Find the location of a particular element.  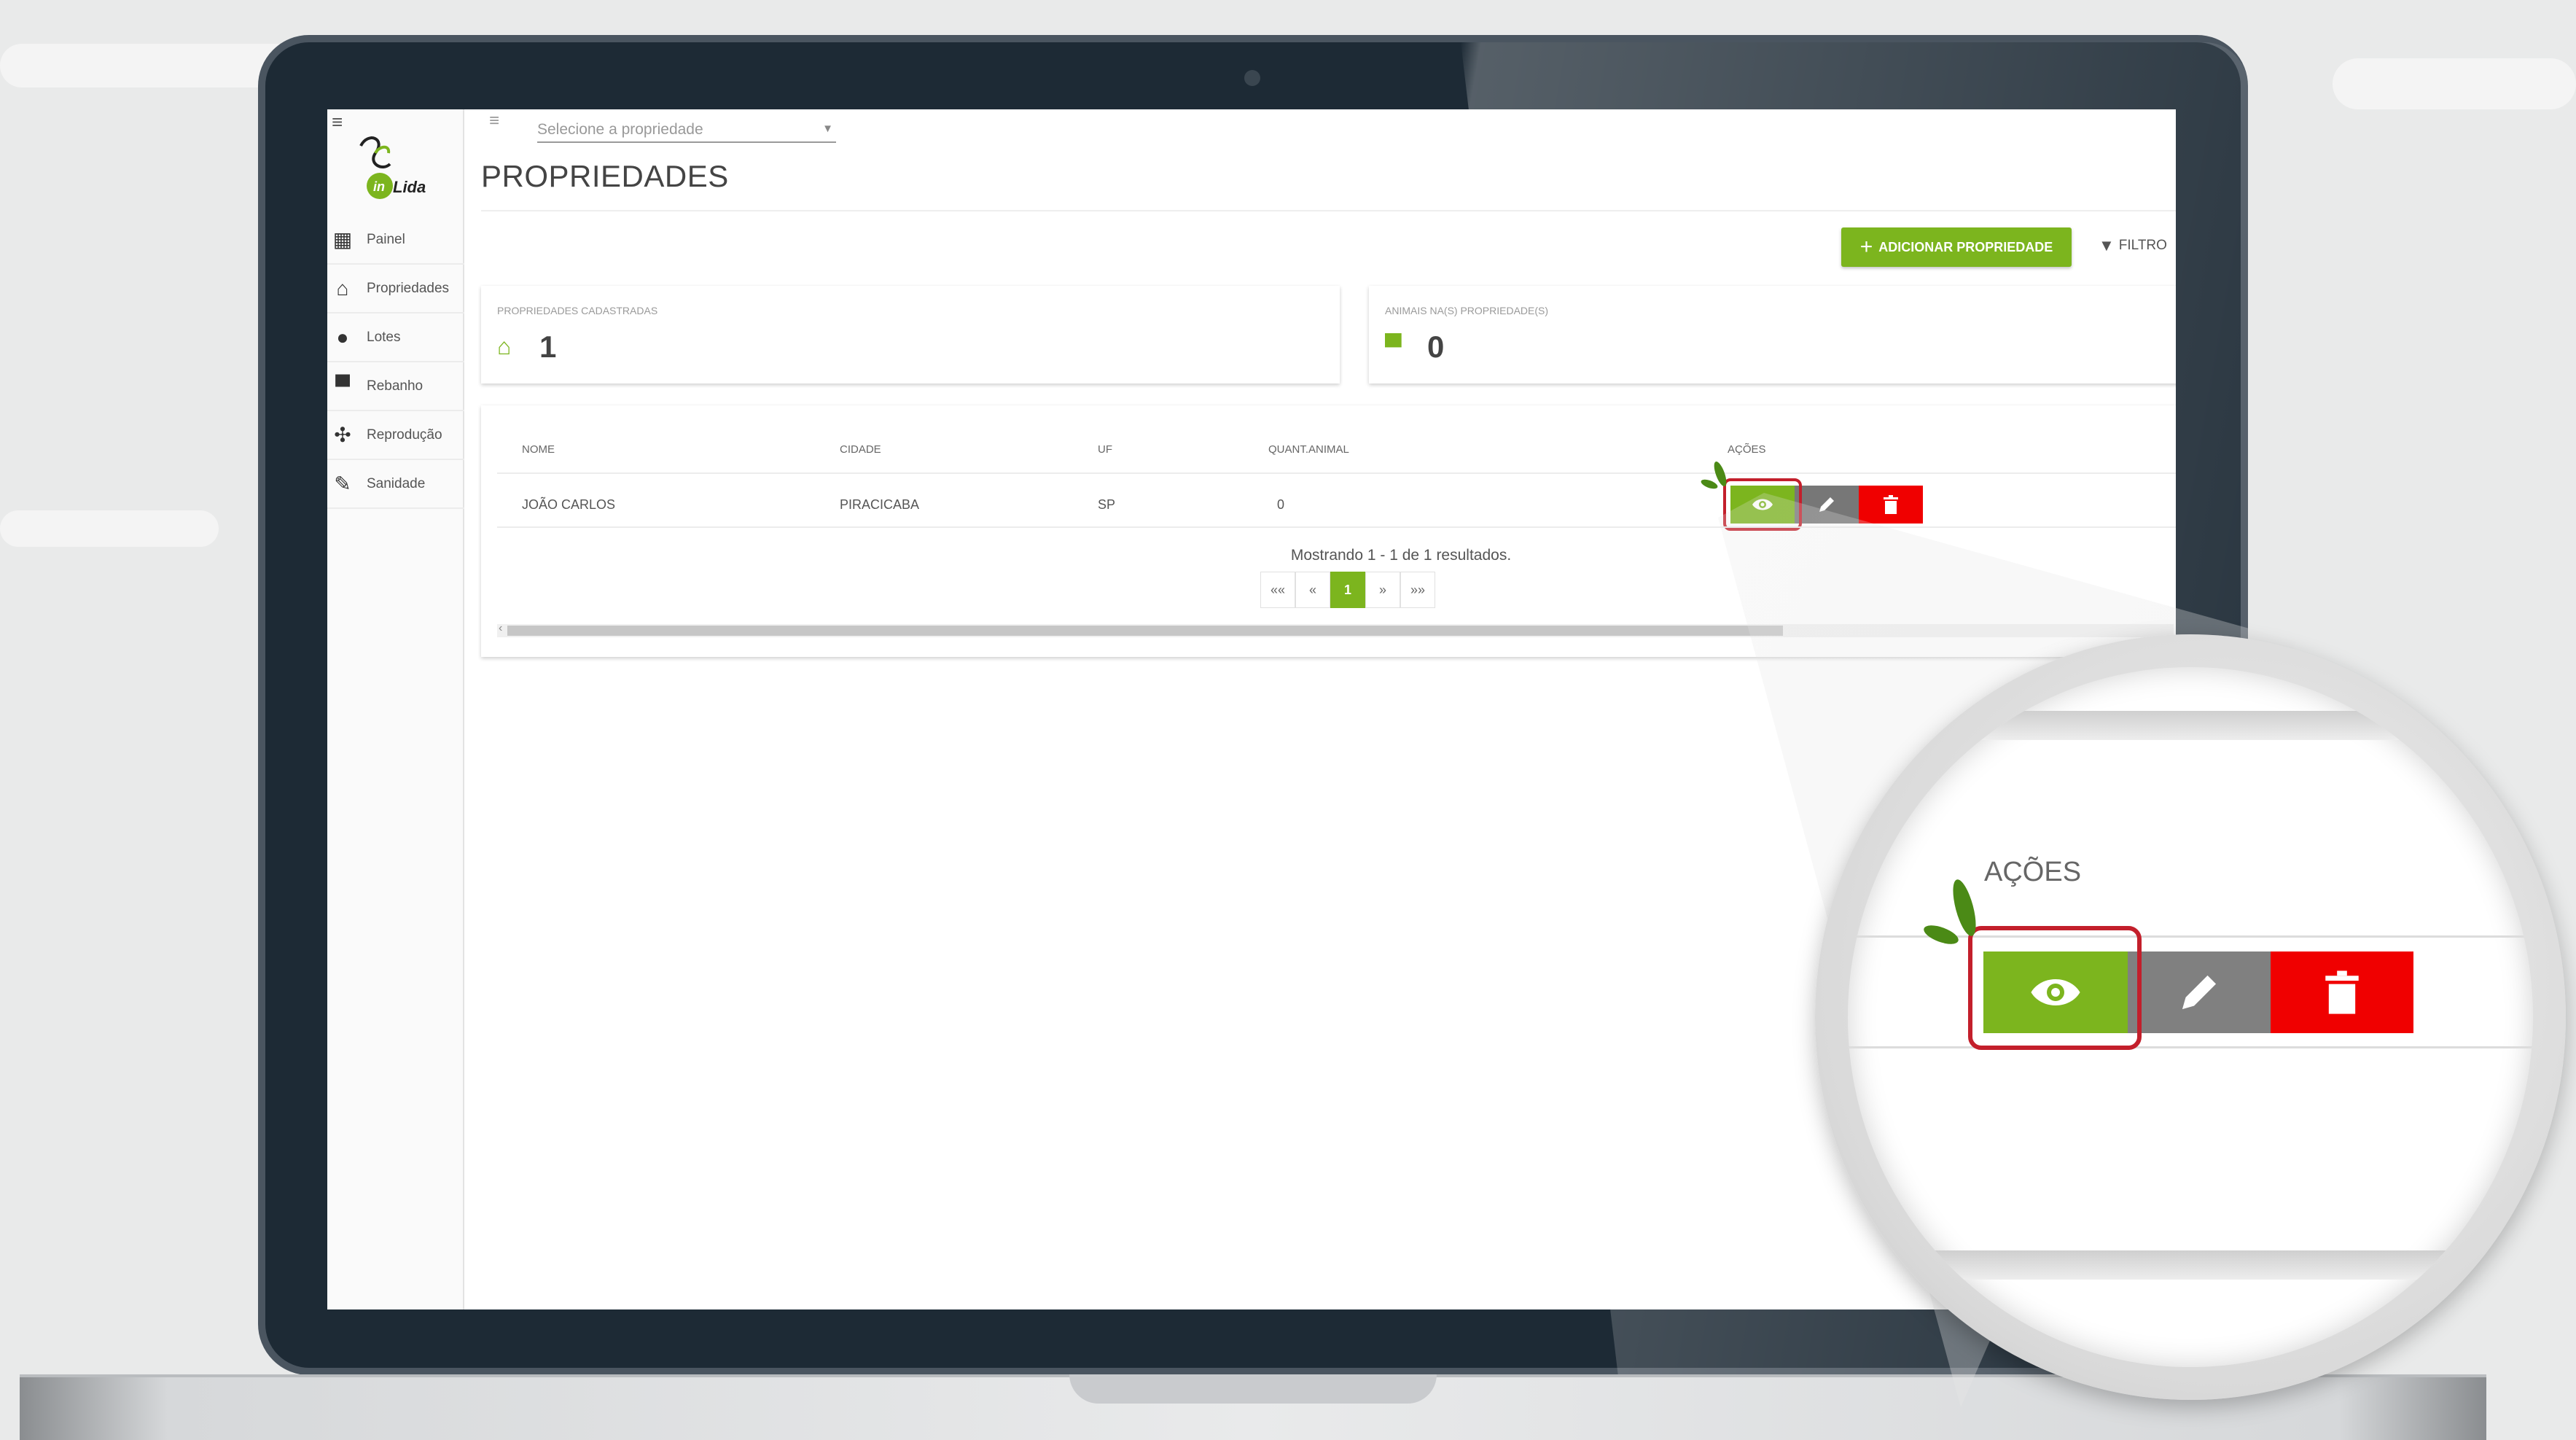

sidebar-item-lotes: ● Lotes is located at coordinates (395, 338).